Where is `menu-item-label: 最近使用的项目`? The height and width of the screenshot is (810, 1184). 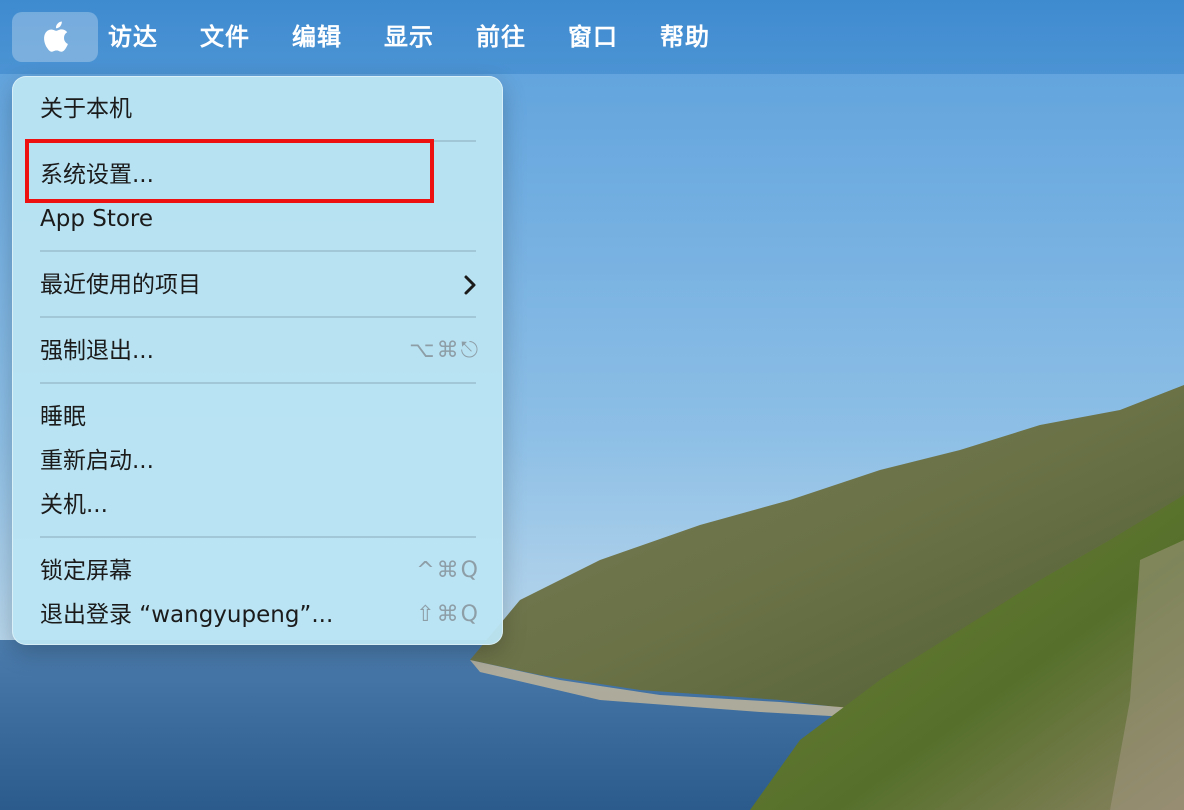
menu-item-label: 最近使用的项目 is located at coordinates (120, 285).